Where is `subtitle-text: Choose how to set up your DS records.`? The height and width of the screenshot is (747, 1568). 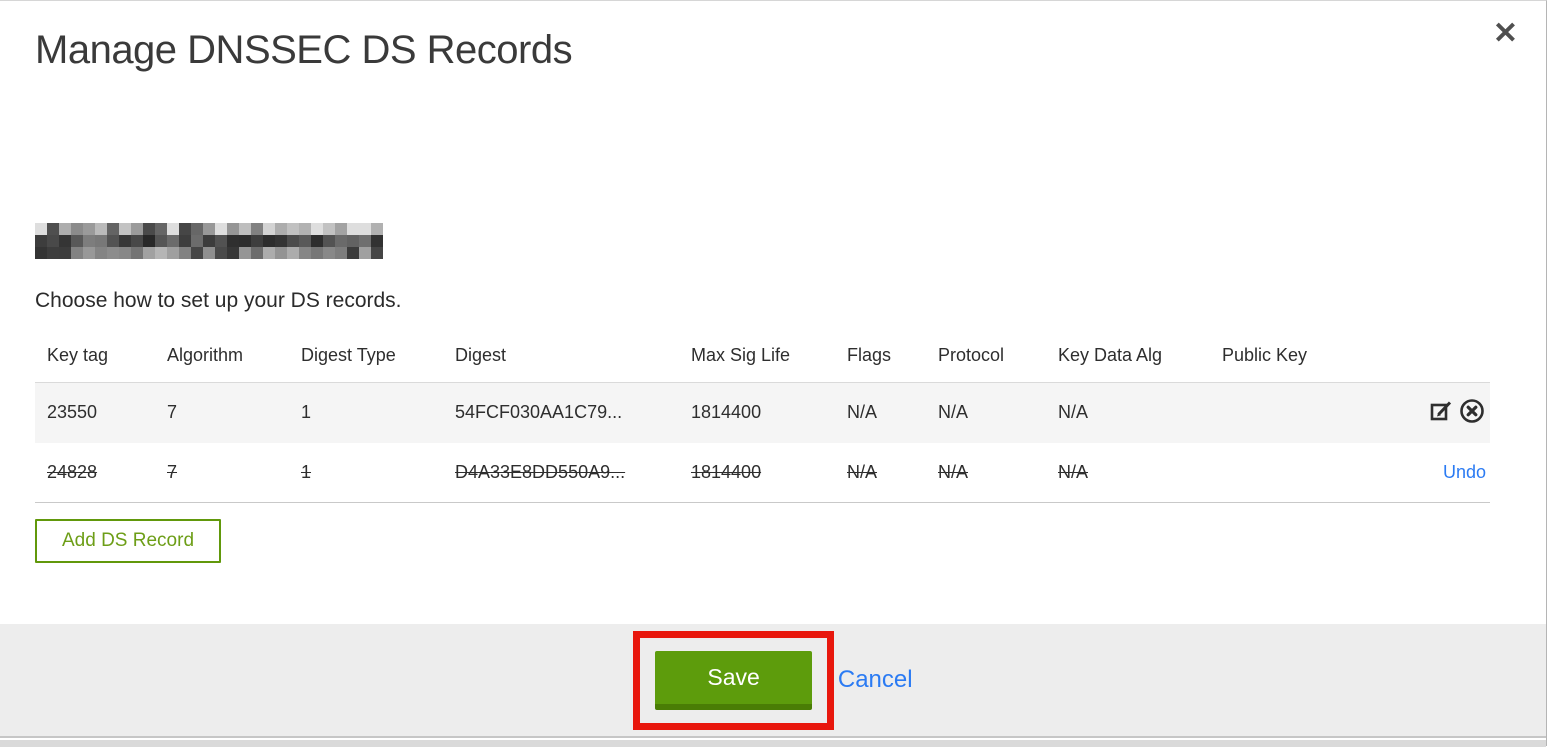 subtitle-text: Choose how to set up your DS records. is located at coordinates (218, 300).